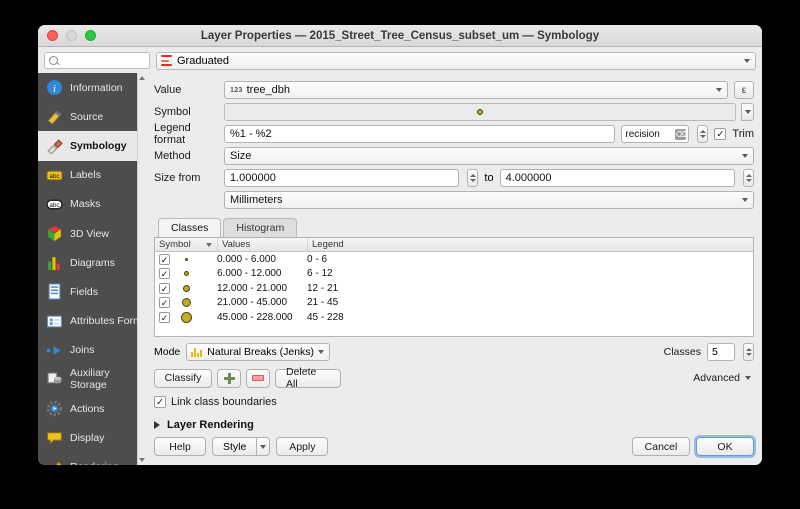 The image size is (800, 509). Describe the element at coordinates (262, 302) in the screenshot. I see `cell-values: 21.000 - 45.000` at that location.